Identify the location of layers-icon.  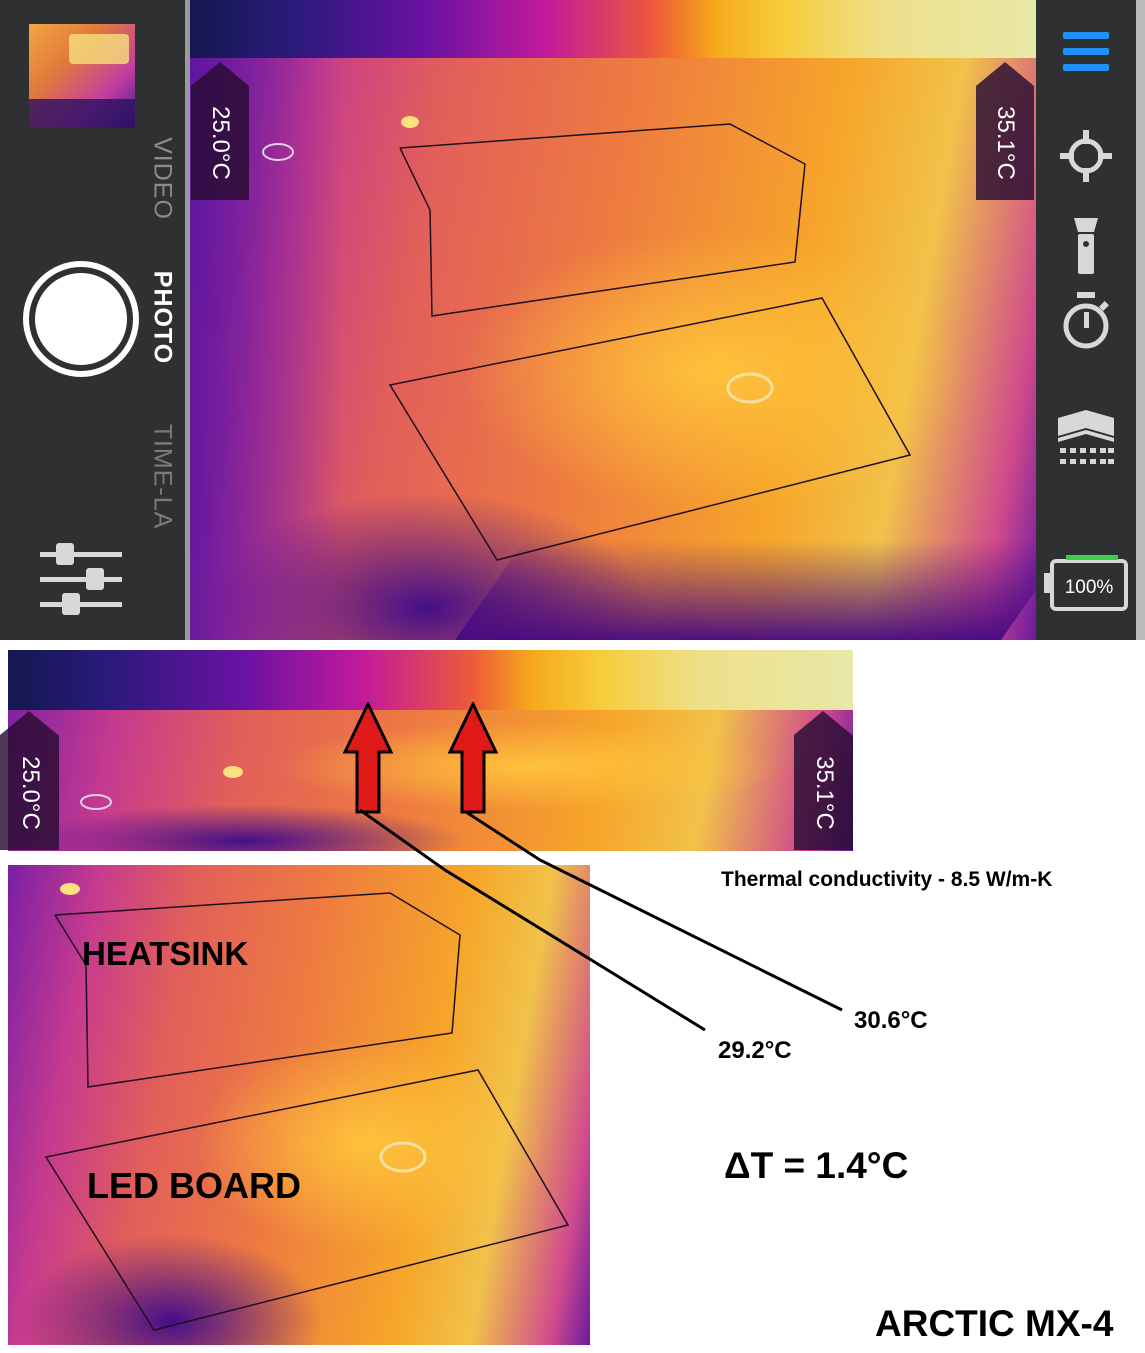
(1086, 438).